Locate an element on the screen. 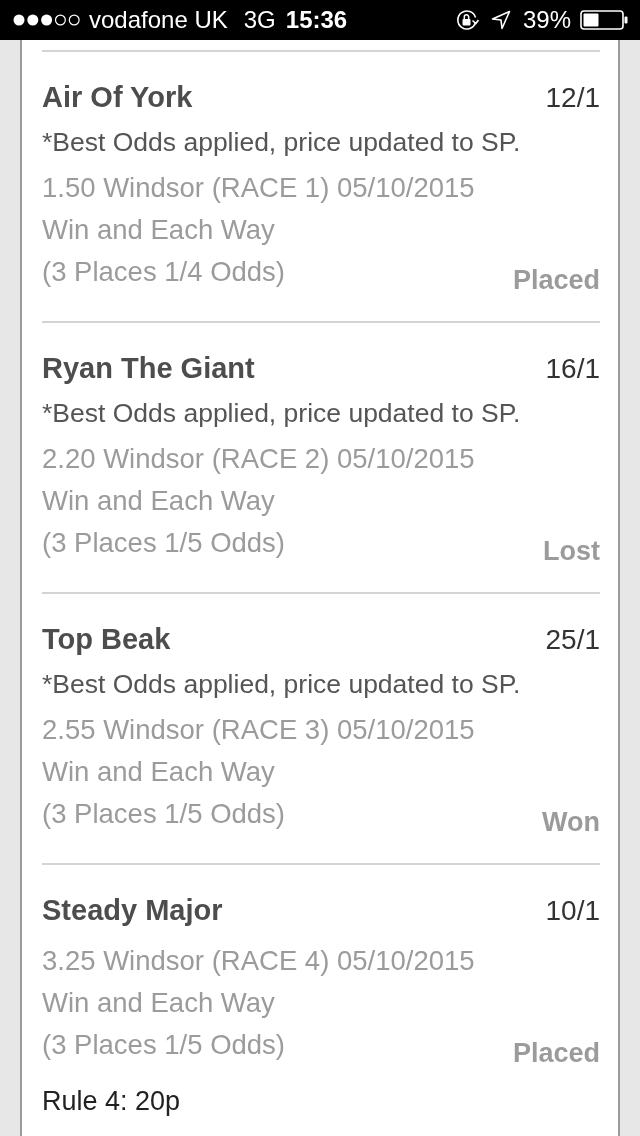 The height and width of the screenshot is (1136, 640). horse-name: Steady Major is located at coordinates (132, 910).